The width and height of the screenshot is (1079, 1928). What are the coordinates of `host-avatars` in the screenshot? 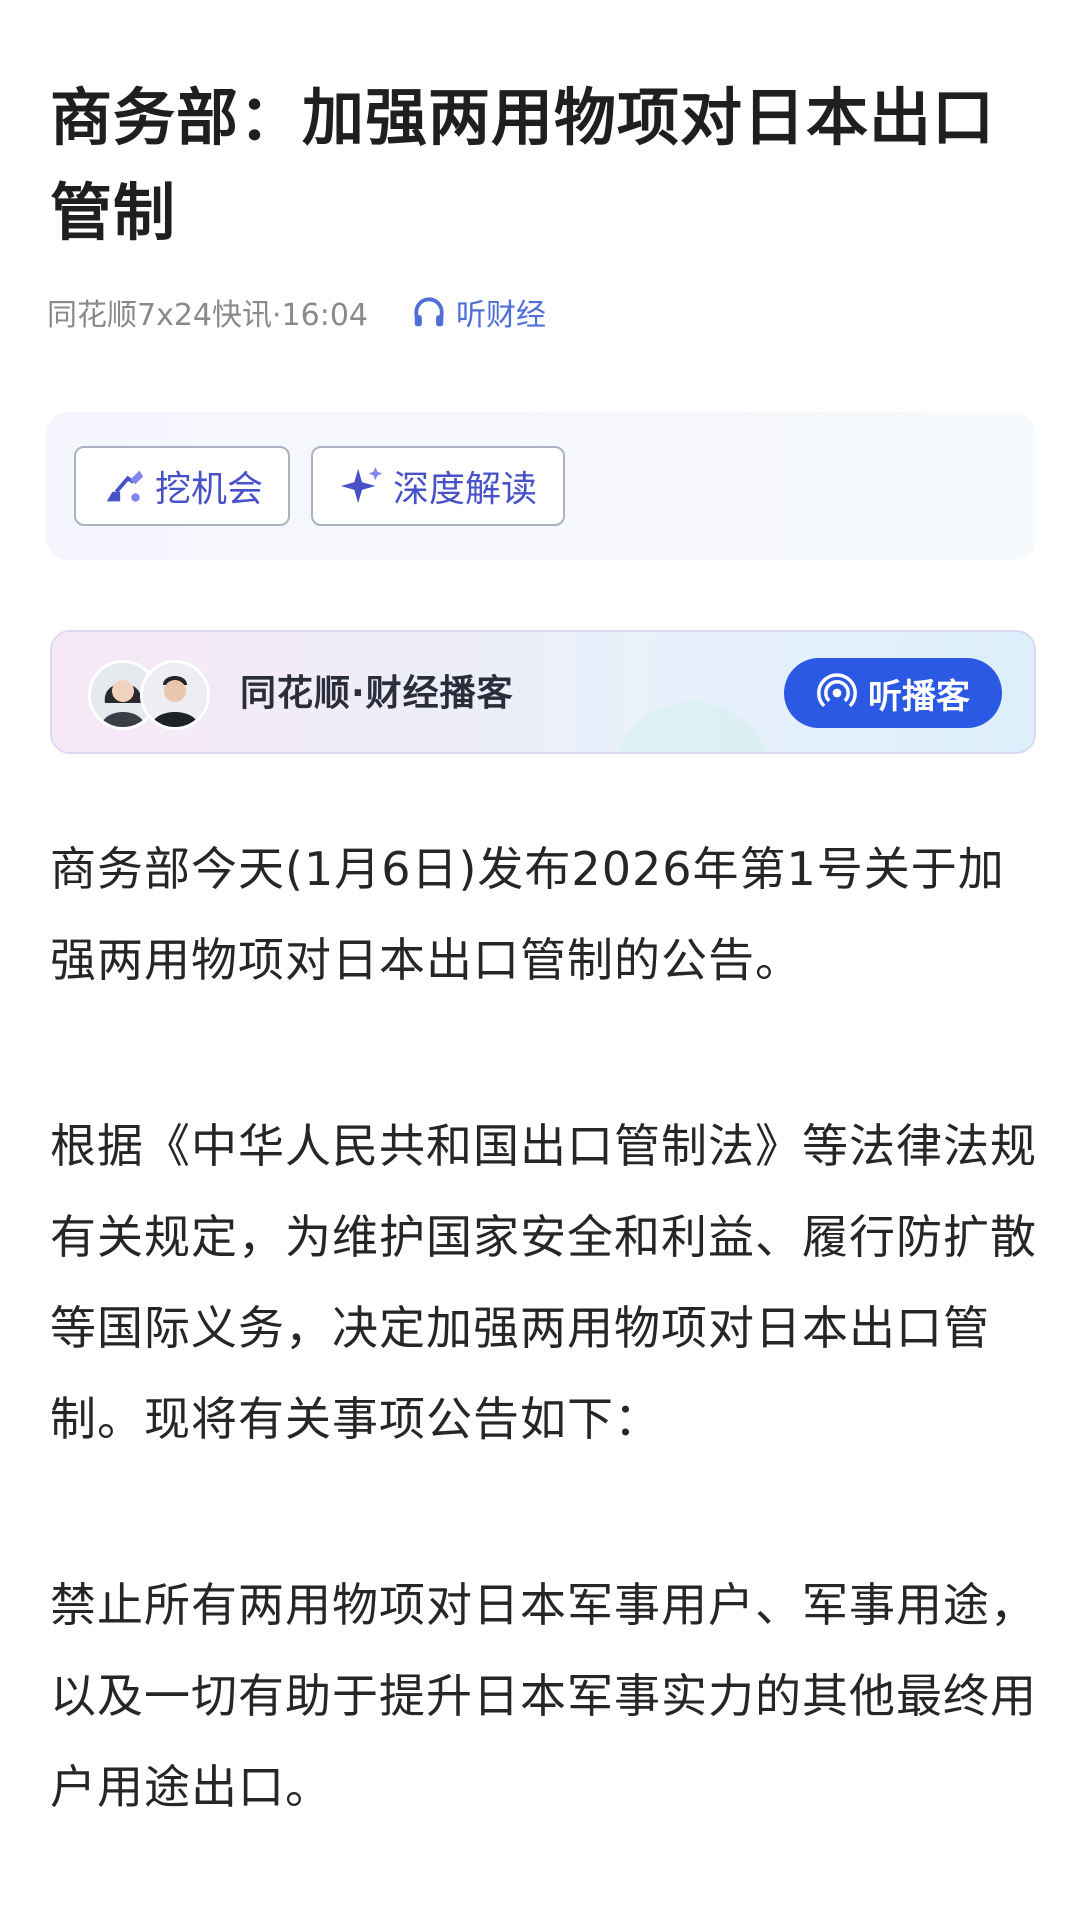 It's located at (150, 695).